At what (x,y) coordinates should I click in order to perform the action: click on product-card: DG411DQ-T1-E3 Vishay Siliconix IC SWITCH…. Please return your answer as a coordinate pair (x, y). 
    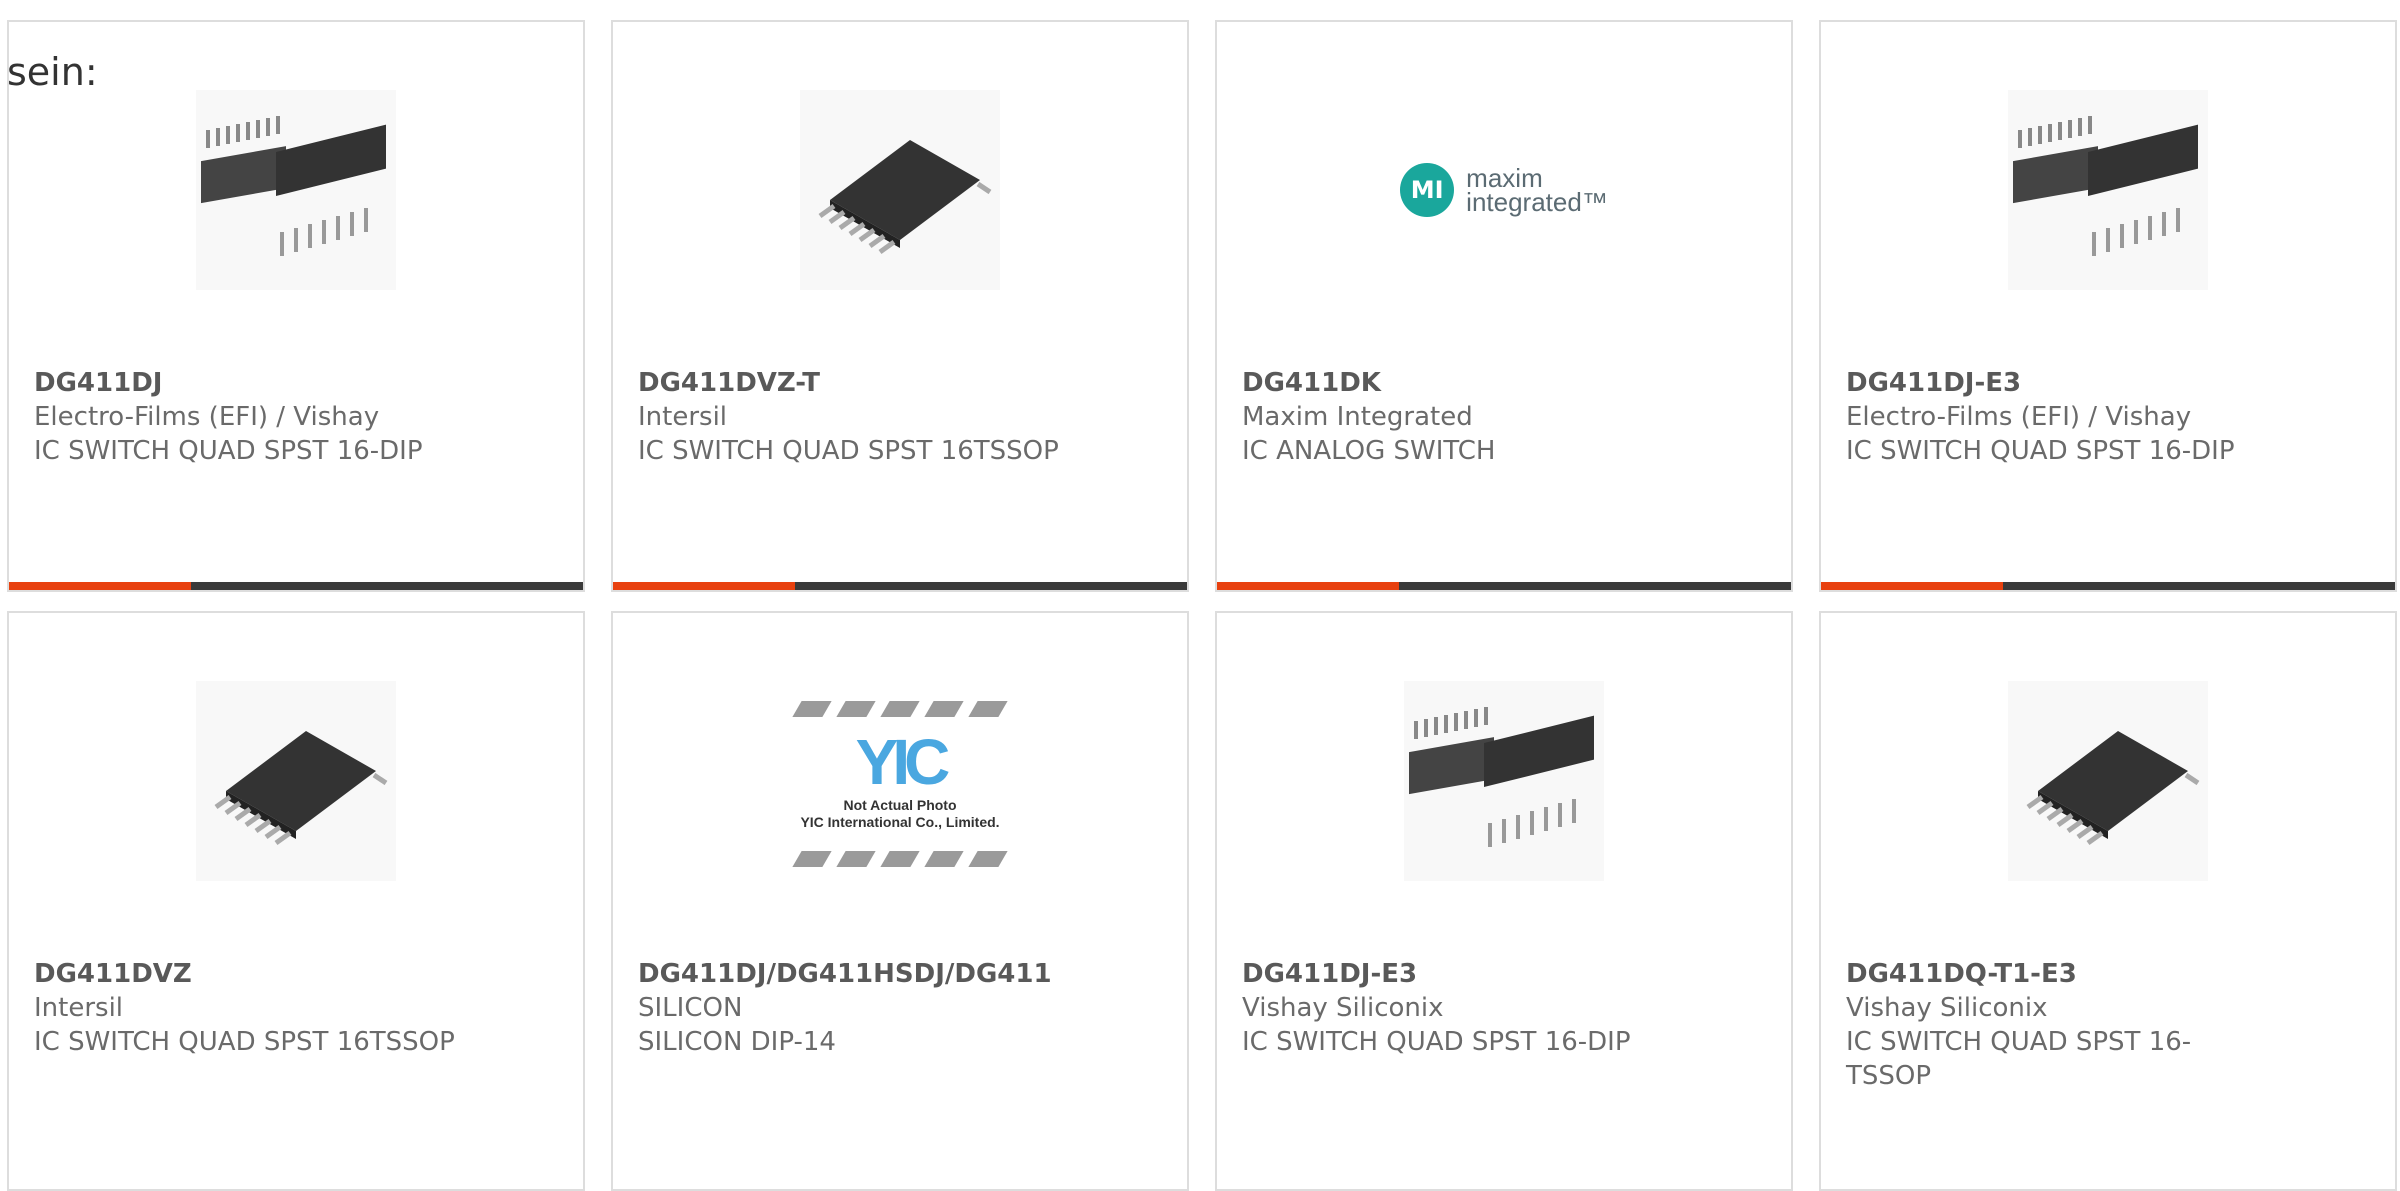
    Looking at the image, I should click on (2108, 901).